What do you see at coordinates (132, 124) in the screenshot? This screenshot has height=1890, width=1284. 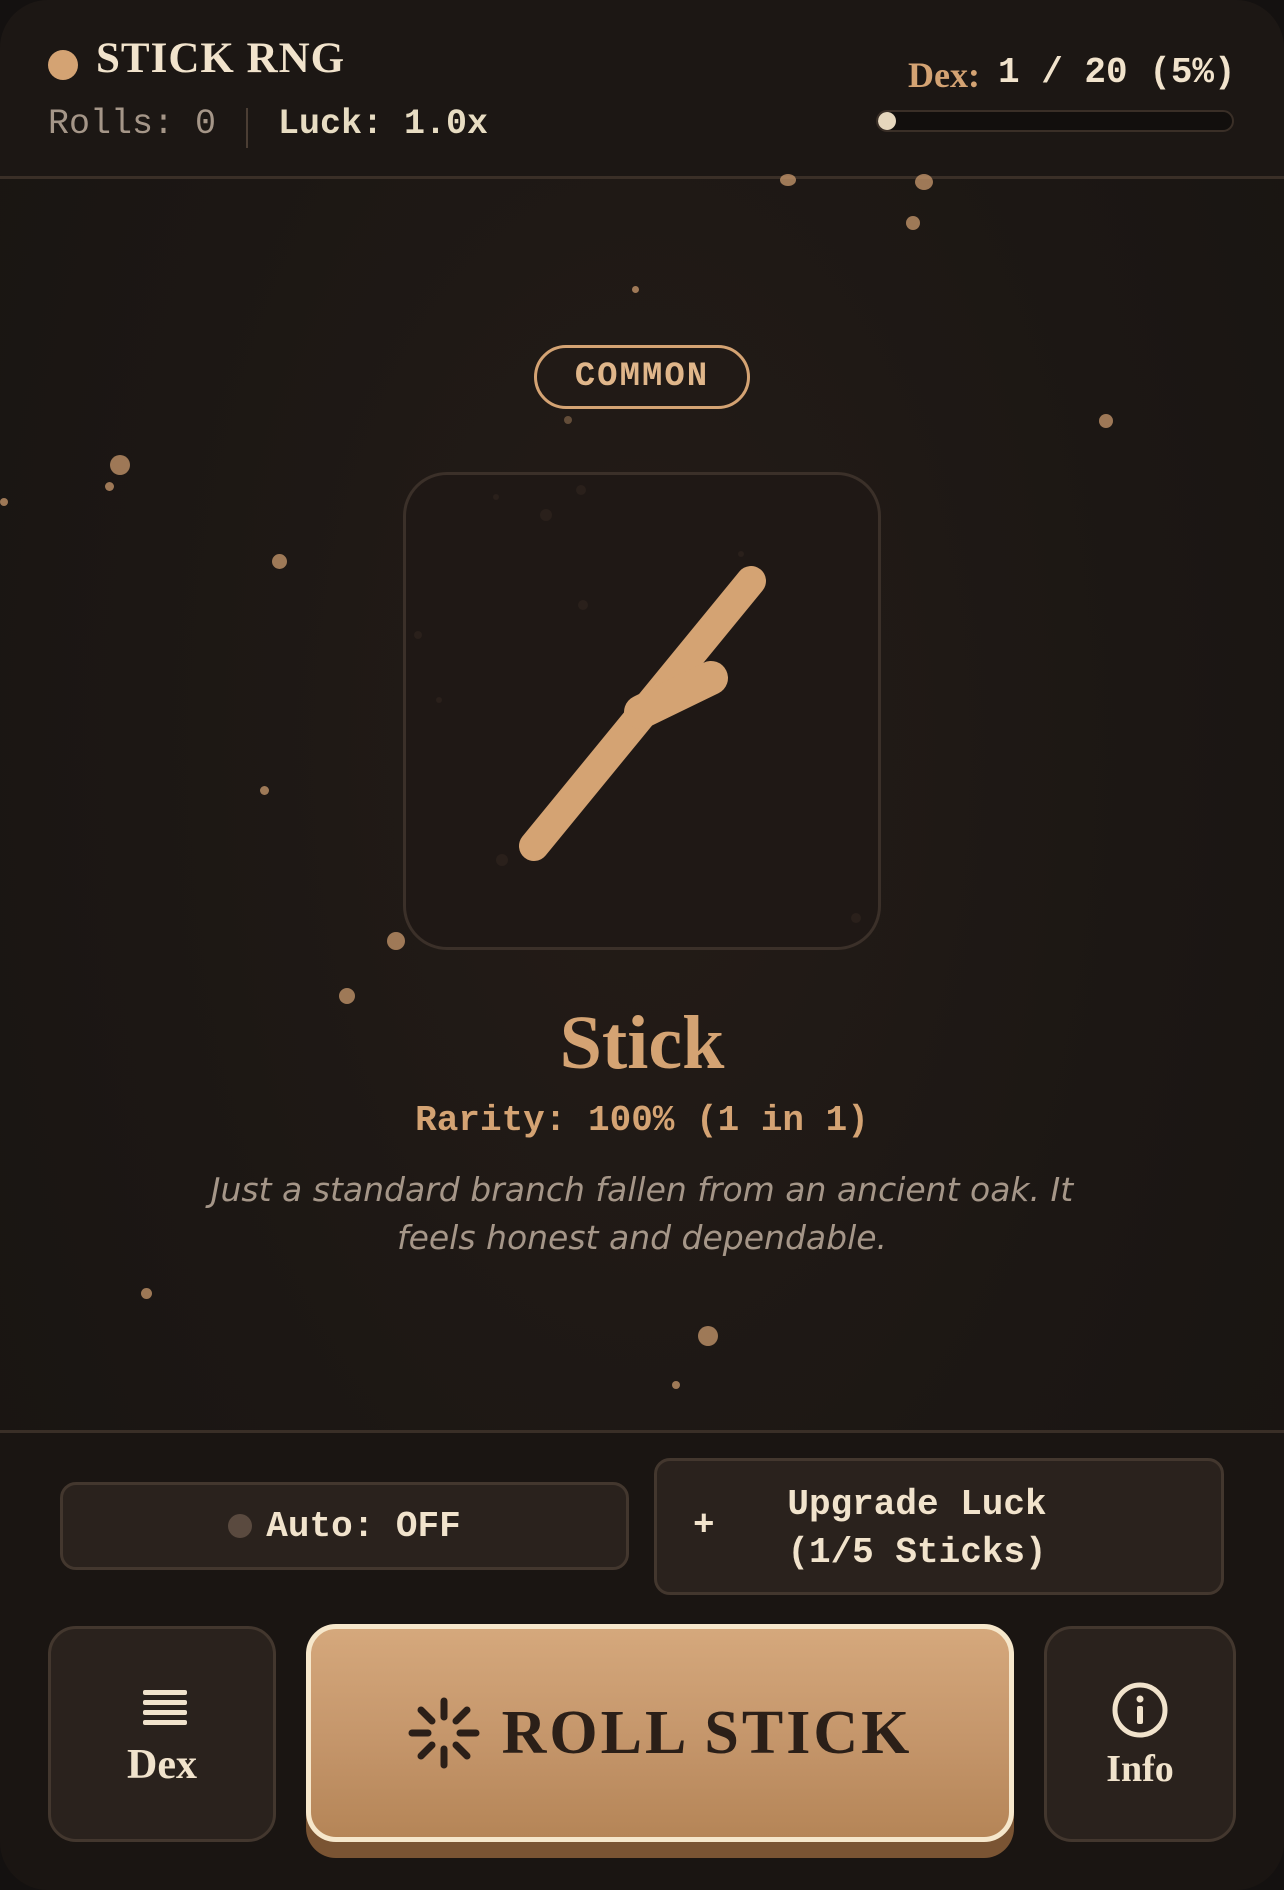 I see `rolls-counter: Rolls: 0` at bounding box center [132, 124].